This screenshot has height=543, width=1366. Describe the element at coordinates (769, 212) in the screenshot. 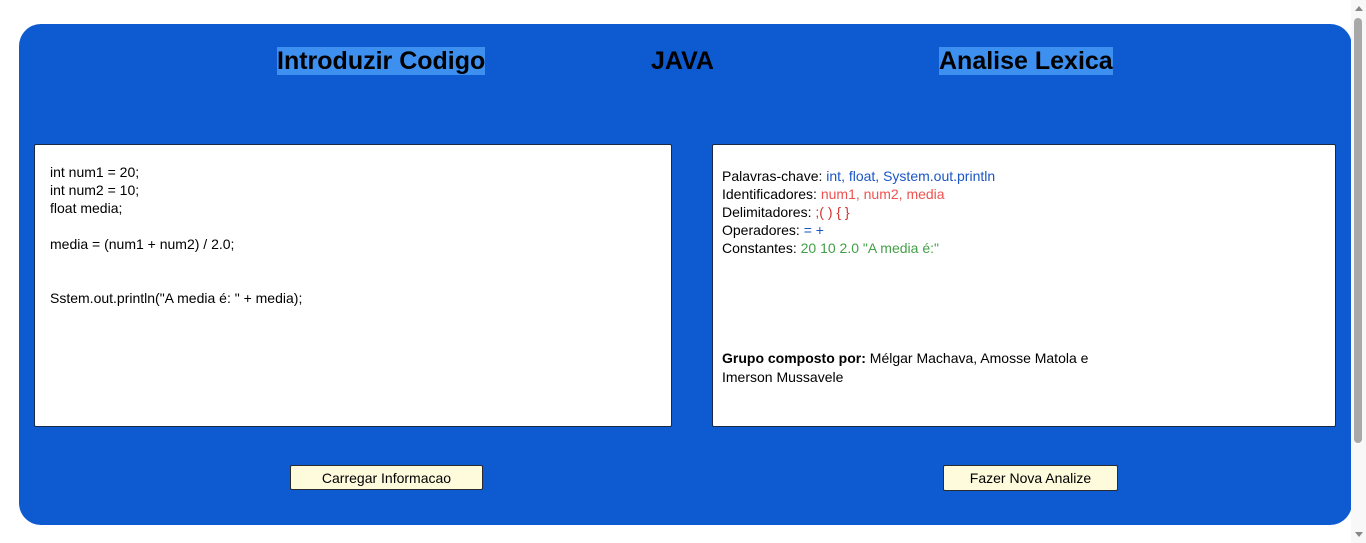

I see `delimiters-label: Delimitadores:` at that location.